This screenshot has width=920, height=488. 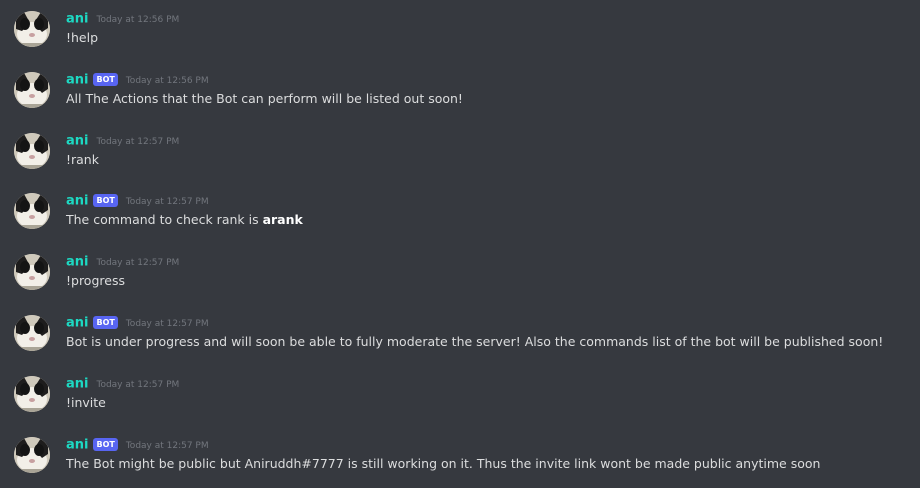 I want to click on message-content: !invite, so click(x=86, y=402).